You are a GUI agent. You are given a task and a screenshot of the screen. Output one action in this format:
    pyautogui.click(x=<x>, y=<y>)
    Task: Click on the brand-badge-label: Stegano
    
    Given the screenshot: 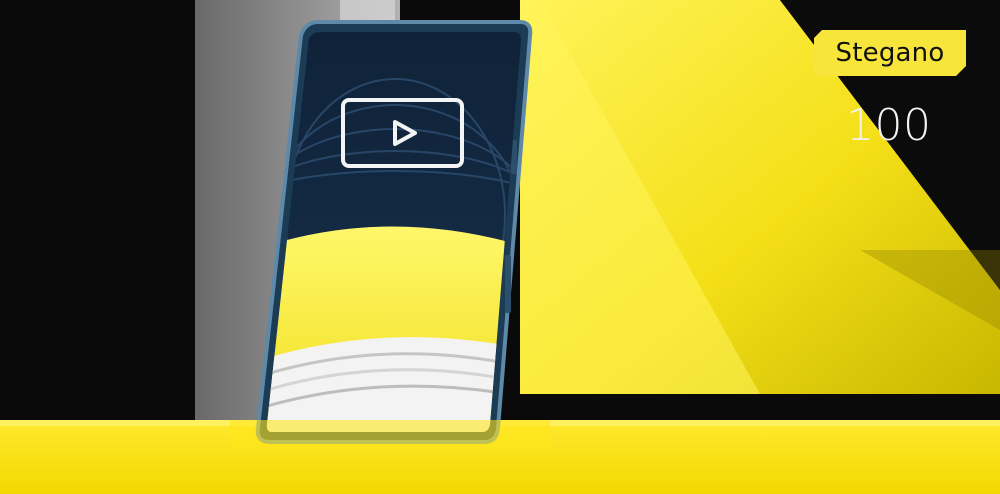 What is the action you would take?
    pyautogui.click(x=890, y=53)
    